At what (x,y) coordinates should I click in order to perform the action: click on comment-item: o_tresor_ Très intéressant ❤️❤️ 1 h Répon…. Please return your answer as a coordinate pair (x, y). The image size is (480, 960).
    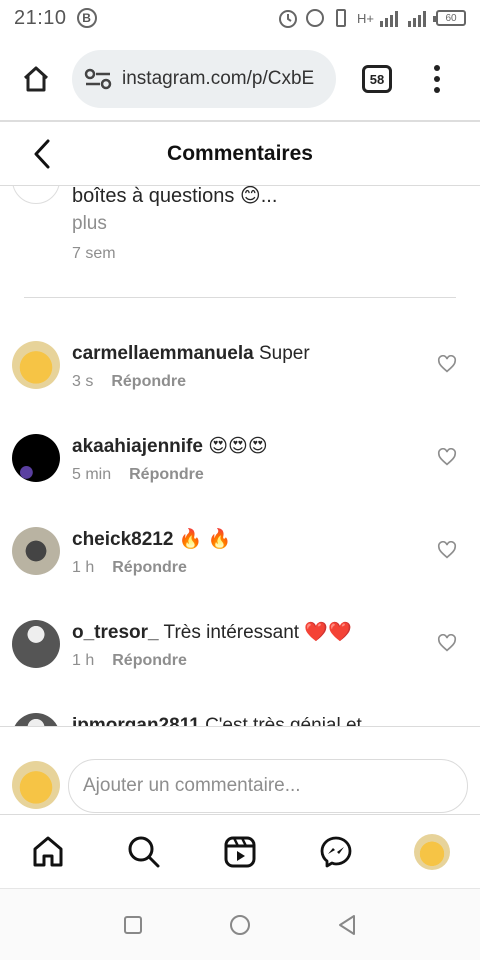
    Looking at the image, I should click on (240, 660).